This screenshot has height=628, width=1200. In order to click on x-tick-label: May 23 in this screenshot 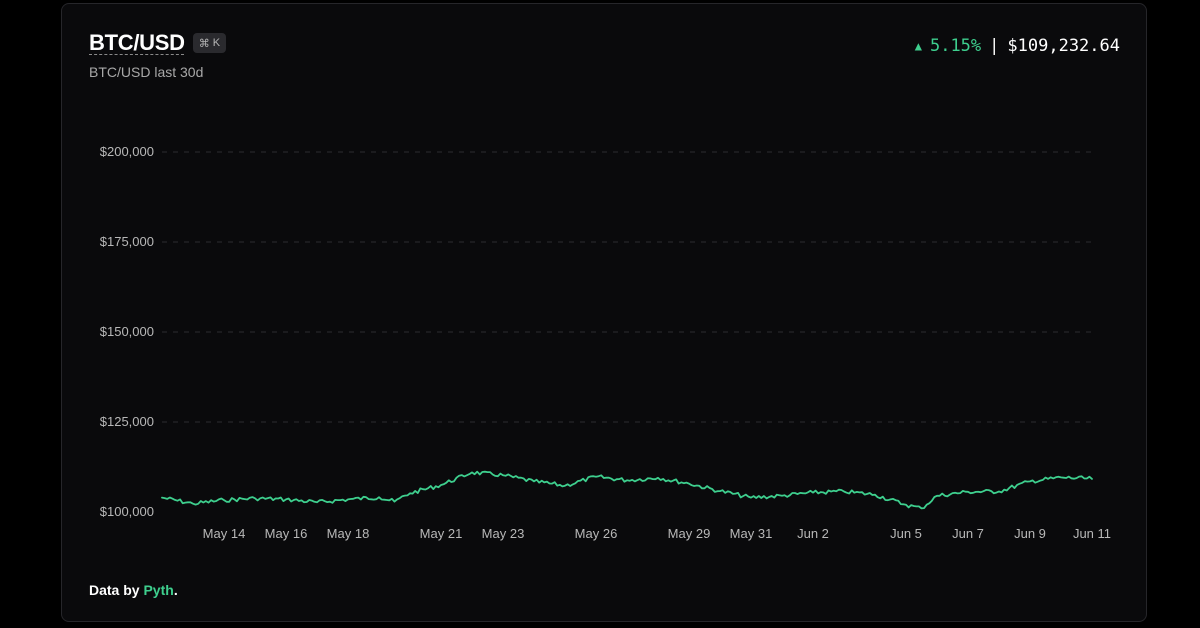, I will do `click(503, 533)`.